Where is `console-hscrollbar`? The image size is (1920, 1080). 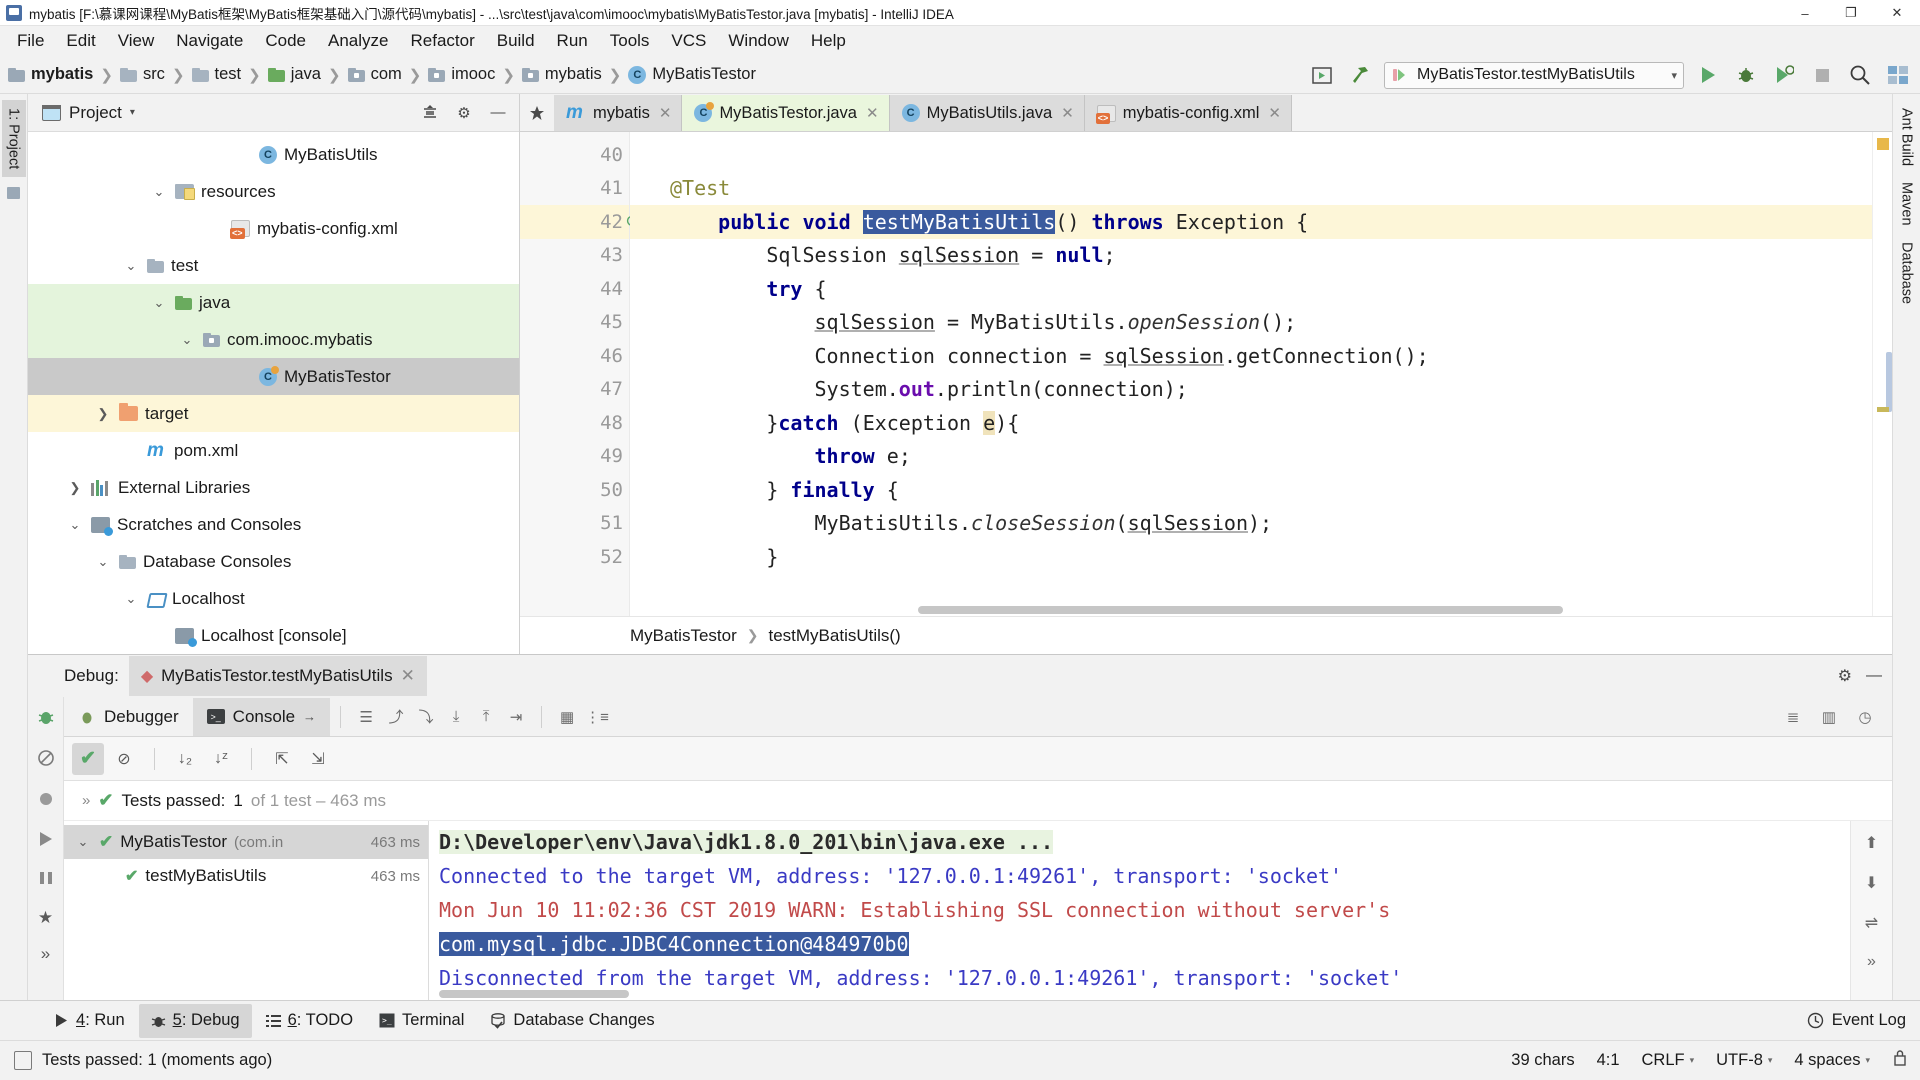 console-hscrollbar is located at coordinates (534, 994).